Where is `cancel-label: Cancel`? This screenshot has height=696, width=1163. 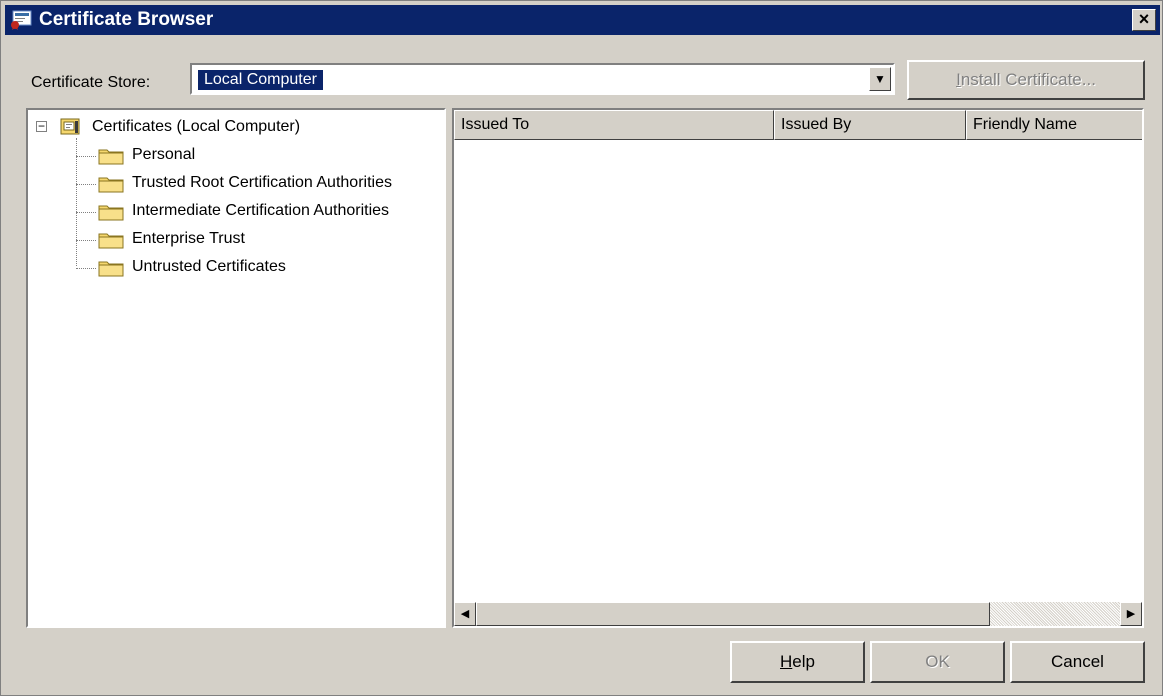 cancel-label: Cancel is located at coordinates (1077, 661).